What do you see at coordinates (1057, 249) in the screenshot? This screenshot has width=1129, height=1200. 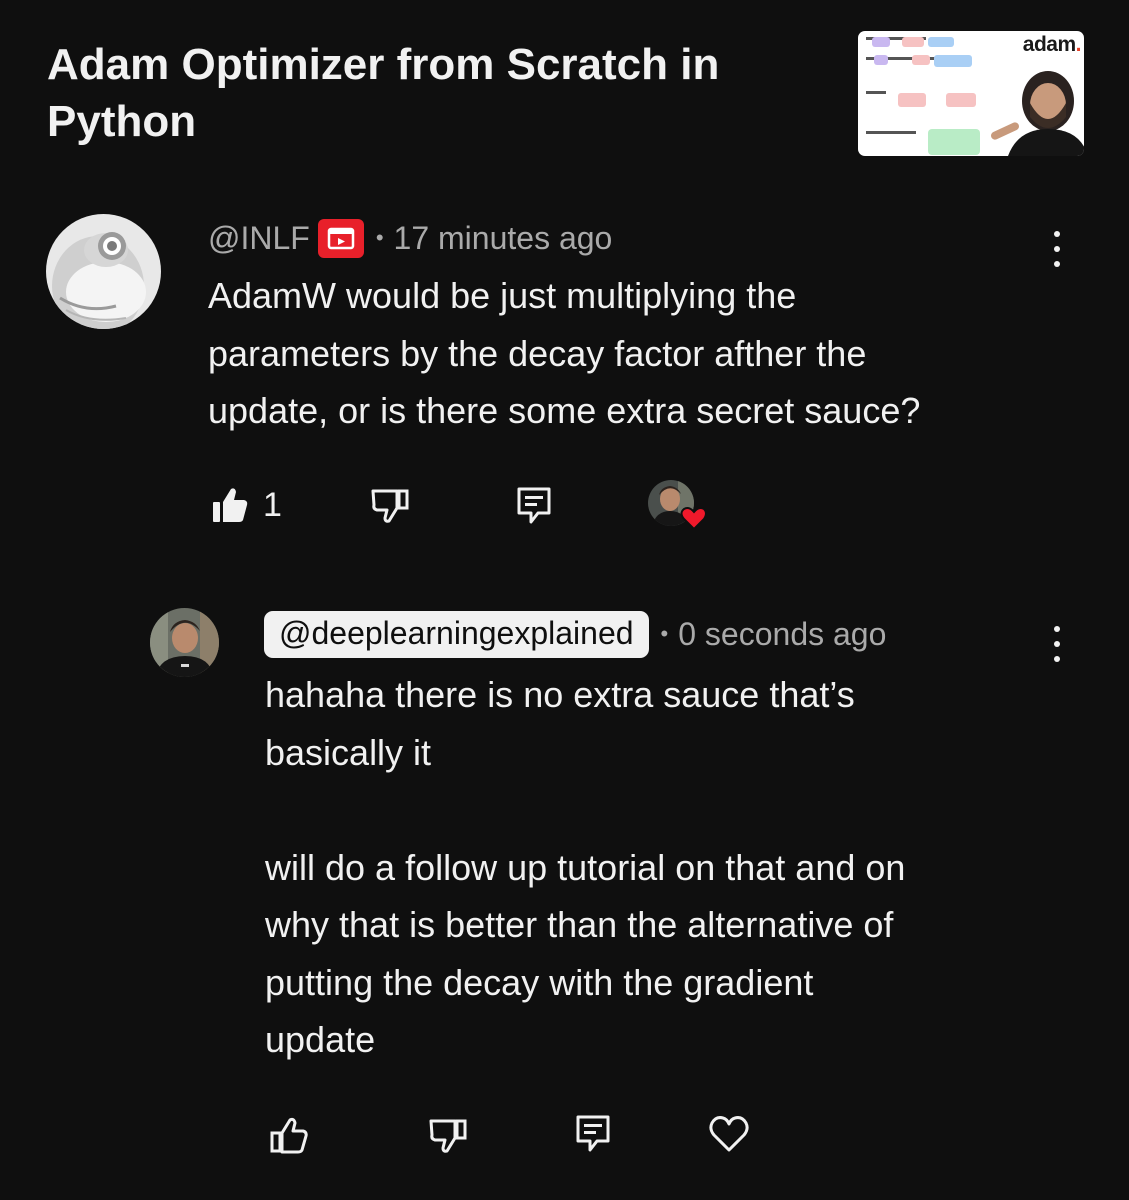 I see `comment-more-options-icon` at bounding box center [1057, 249].